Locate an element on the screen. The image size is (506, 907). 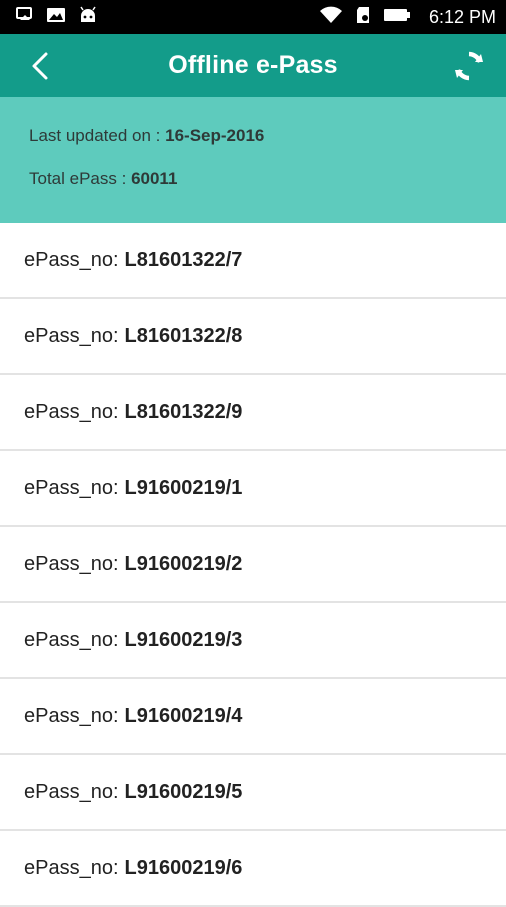
epass-number: L81601322/7 is located at coordinates (183, 259).